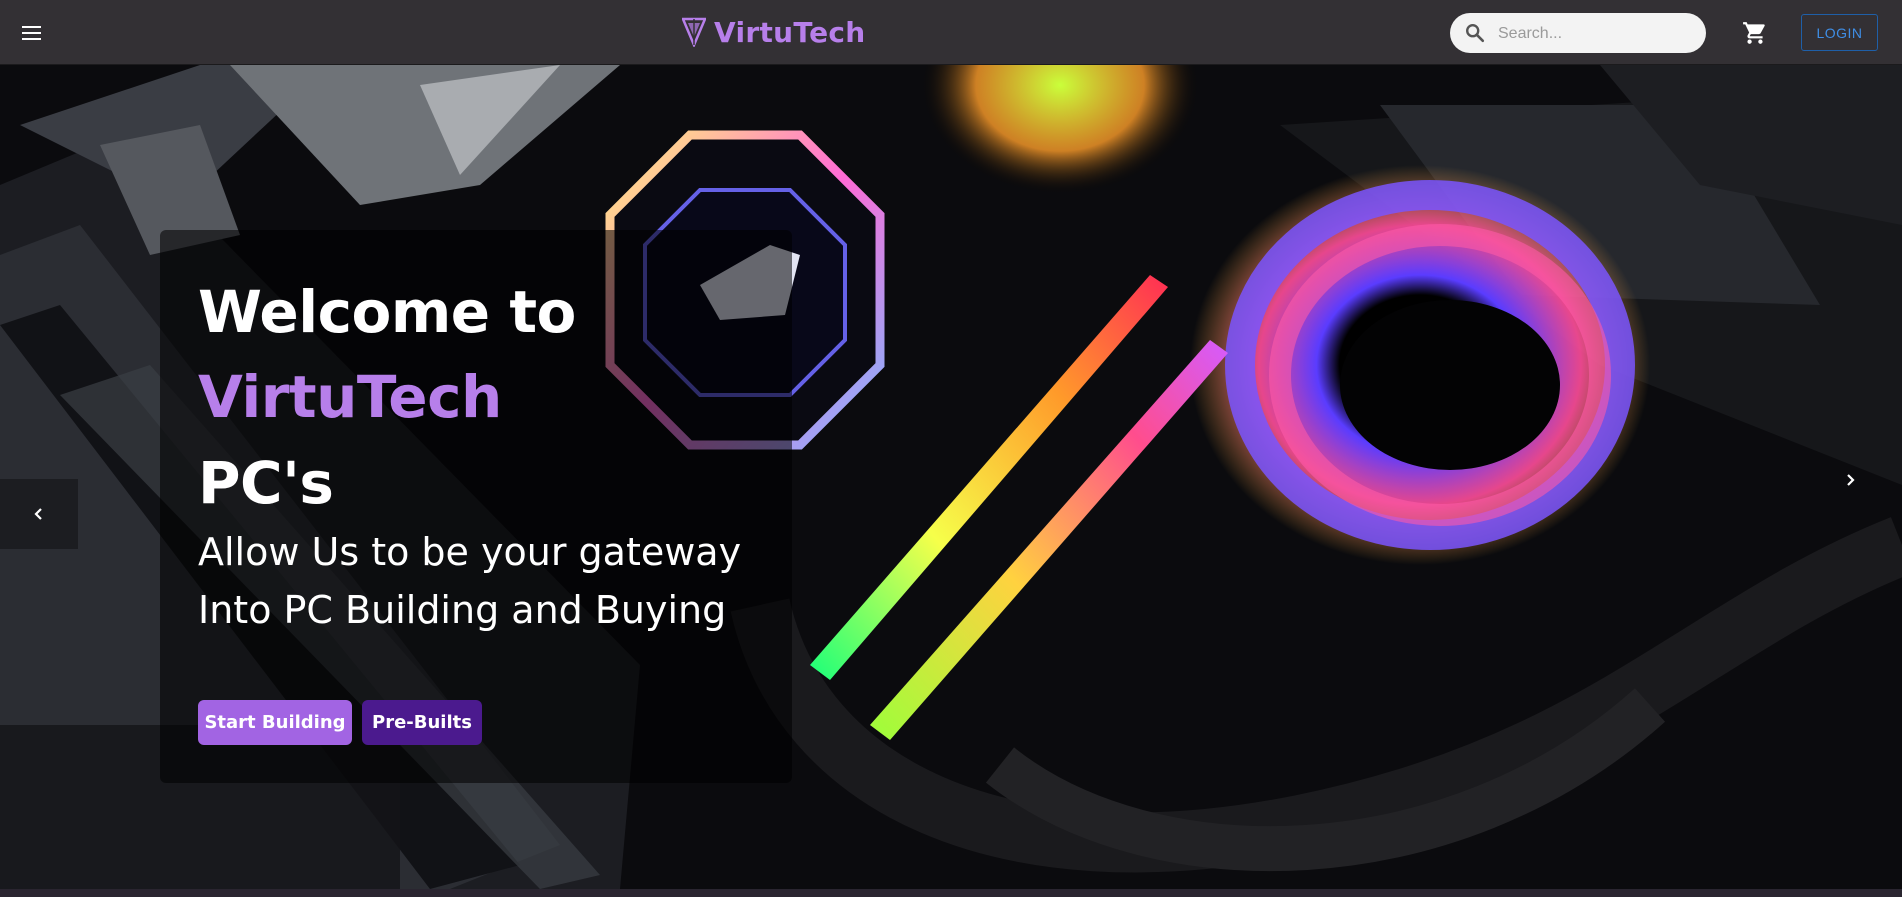  Describe the element at coordinates (951, 893) in the screenshot. I see `page-bottom-strip` at that location.